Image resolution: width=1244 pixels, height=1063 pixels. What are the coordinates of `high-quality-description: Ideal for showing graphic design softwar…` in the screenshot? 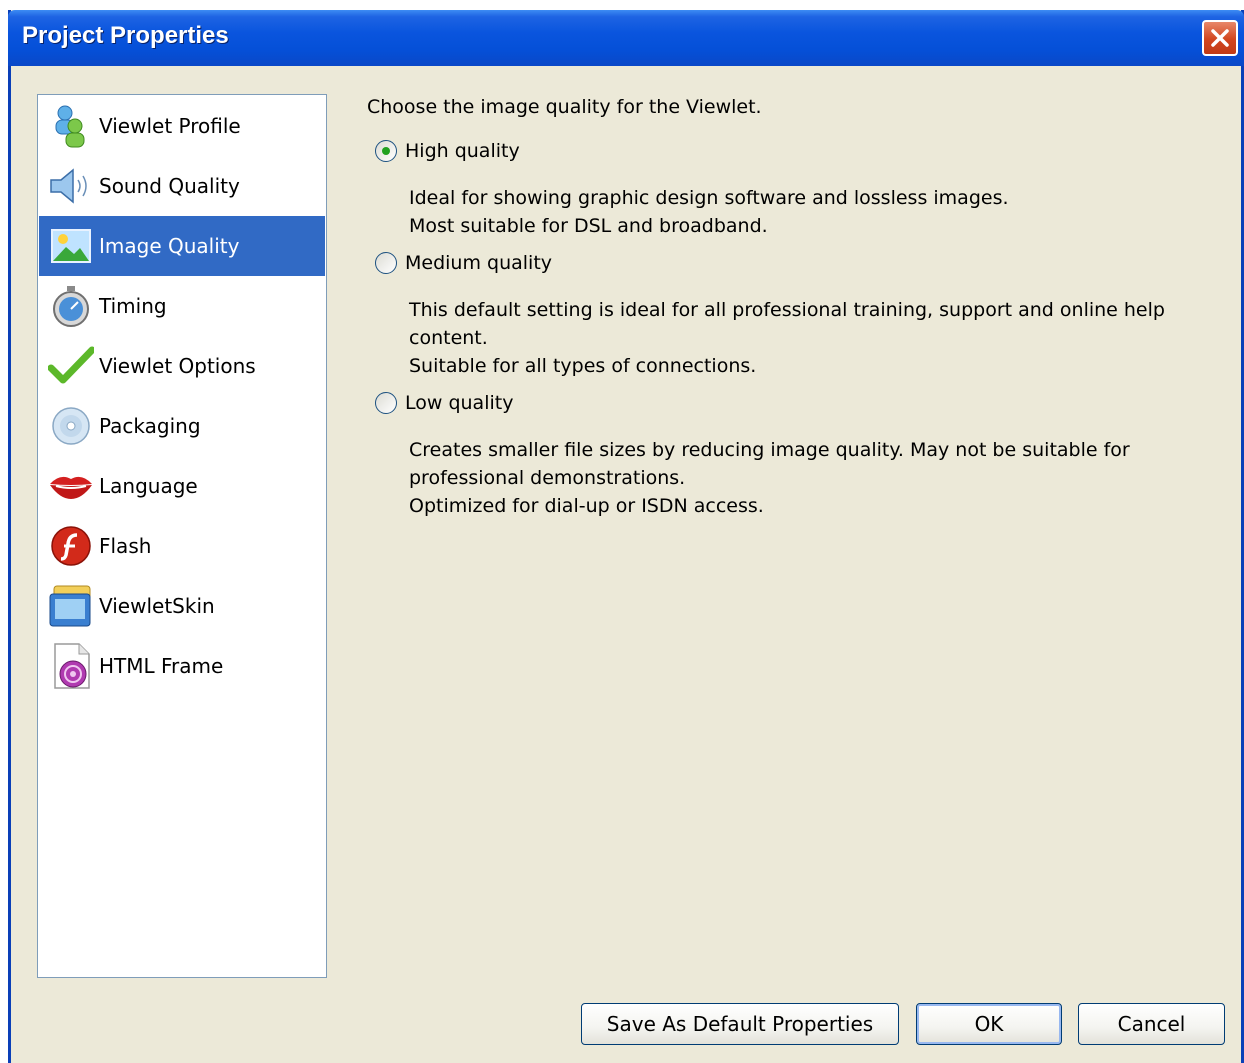 It's located at (709, 212).